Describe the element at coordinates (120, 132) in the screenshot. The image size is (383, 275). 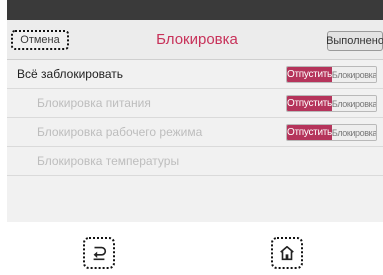
I see `mode-lock-label: Блокировка рабочего режима` at that location.